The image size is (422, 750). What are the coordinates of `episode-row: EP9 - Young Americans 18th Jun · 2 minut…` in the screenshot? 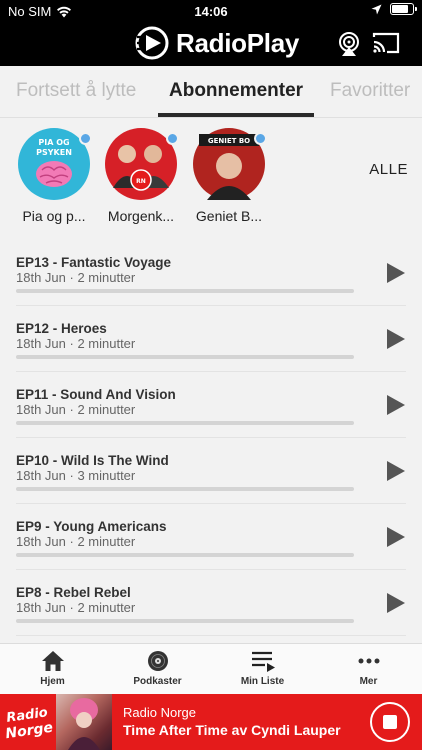 It's located at (211, 537).